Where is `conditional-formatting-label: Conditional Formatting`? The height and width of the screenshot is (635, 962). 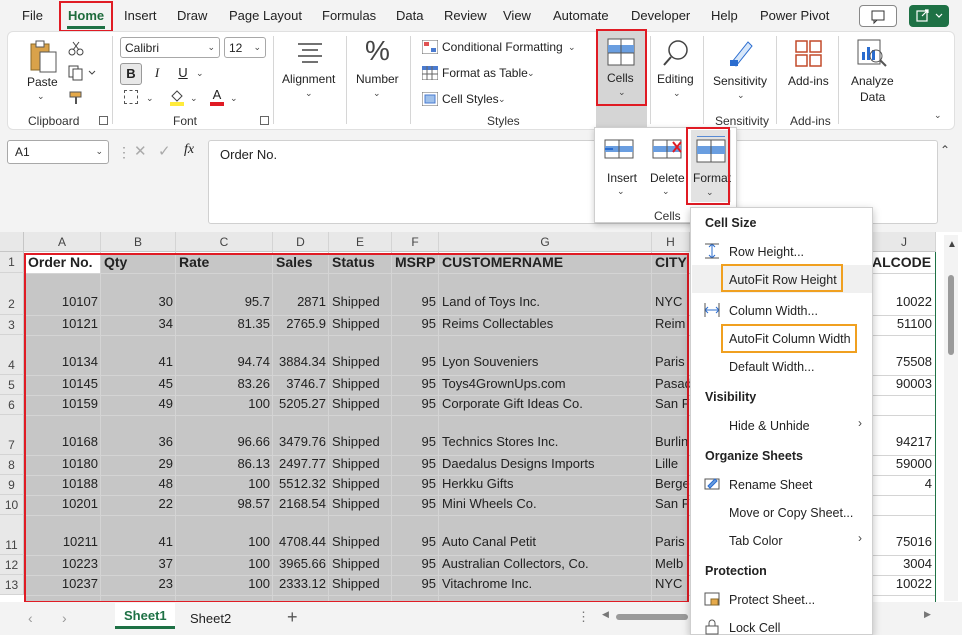 conditional-formatting-label: Conditional Formatting is located at coordinates (502, 47).